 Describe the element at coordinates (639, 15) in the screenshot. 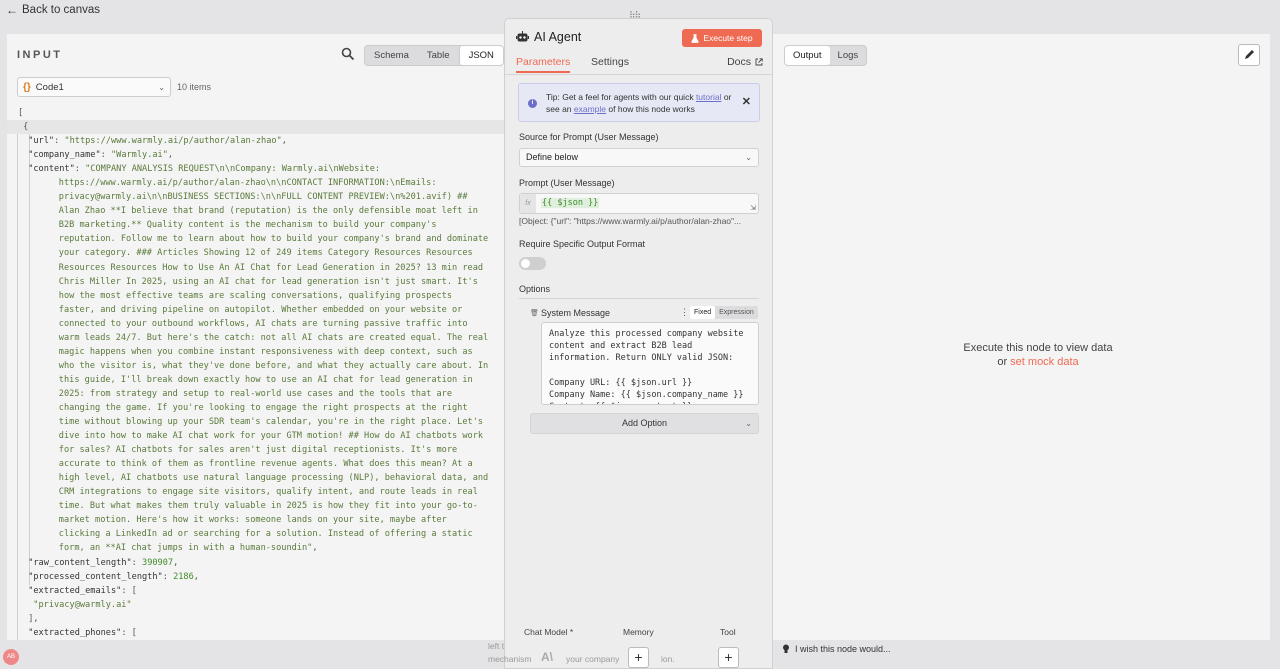

I see `drag-handle-icon: ⠷⠷` at that location.